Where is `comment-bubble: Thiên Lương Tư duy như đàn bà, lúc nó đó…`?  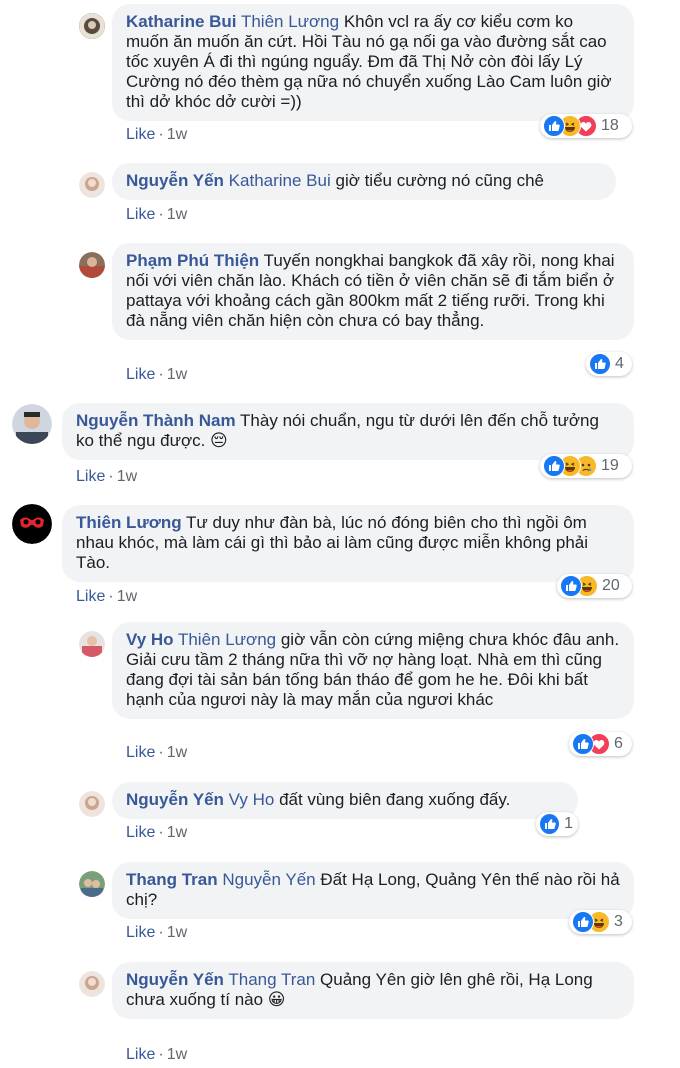 comment-bubble: Thiên Lương Tư duy như đàn bà, lúc nó đó… is located at coordinates (348, 543).